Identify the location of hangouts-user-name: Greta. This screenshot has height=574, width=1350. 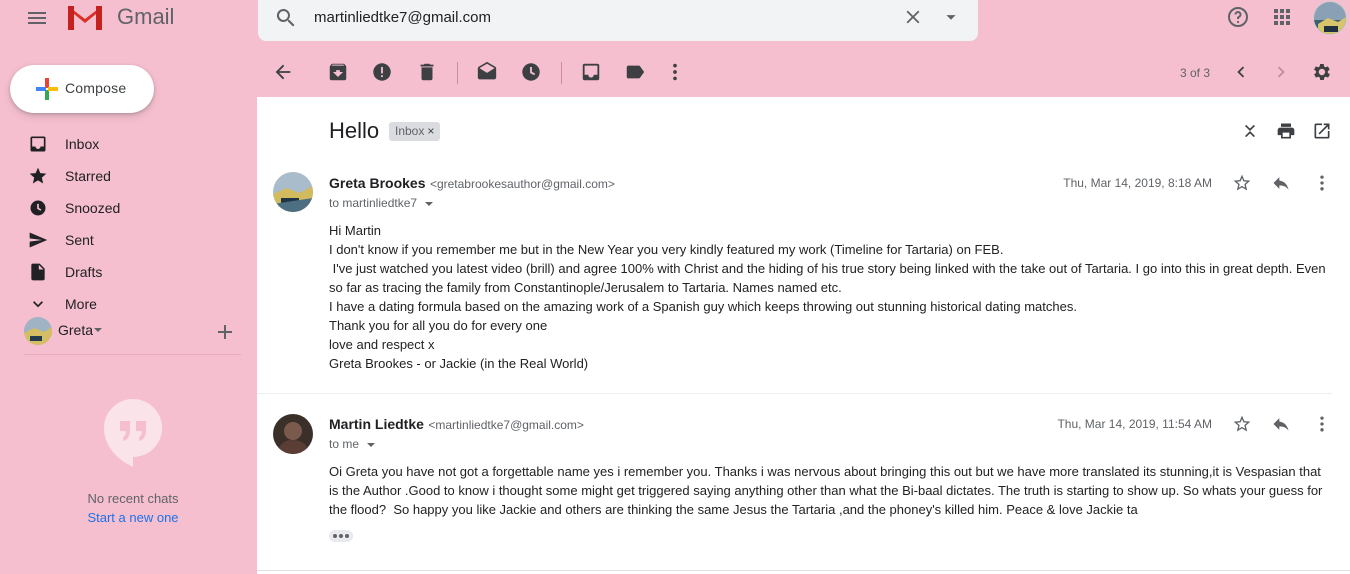
(75, 330).